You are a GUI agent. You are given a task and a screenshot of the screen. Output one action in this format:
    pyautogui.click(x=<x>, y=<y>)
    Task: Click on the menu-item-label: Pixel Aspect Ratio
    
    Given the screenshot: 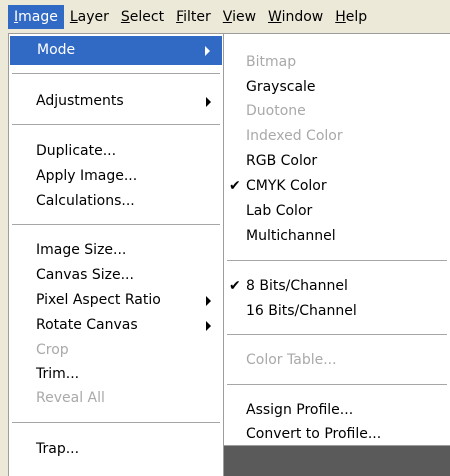 What is the action you would take?
    pyautogui.click(x=98, y=300)
    